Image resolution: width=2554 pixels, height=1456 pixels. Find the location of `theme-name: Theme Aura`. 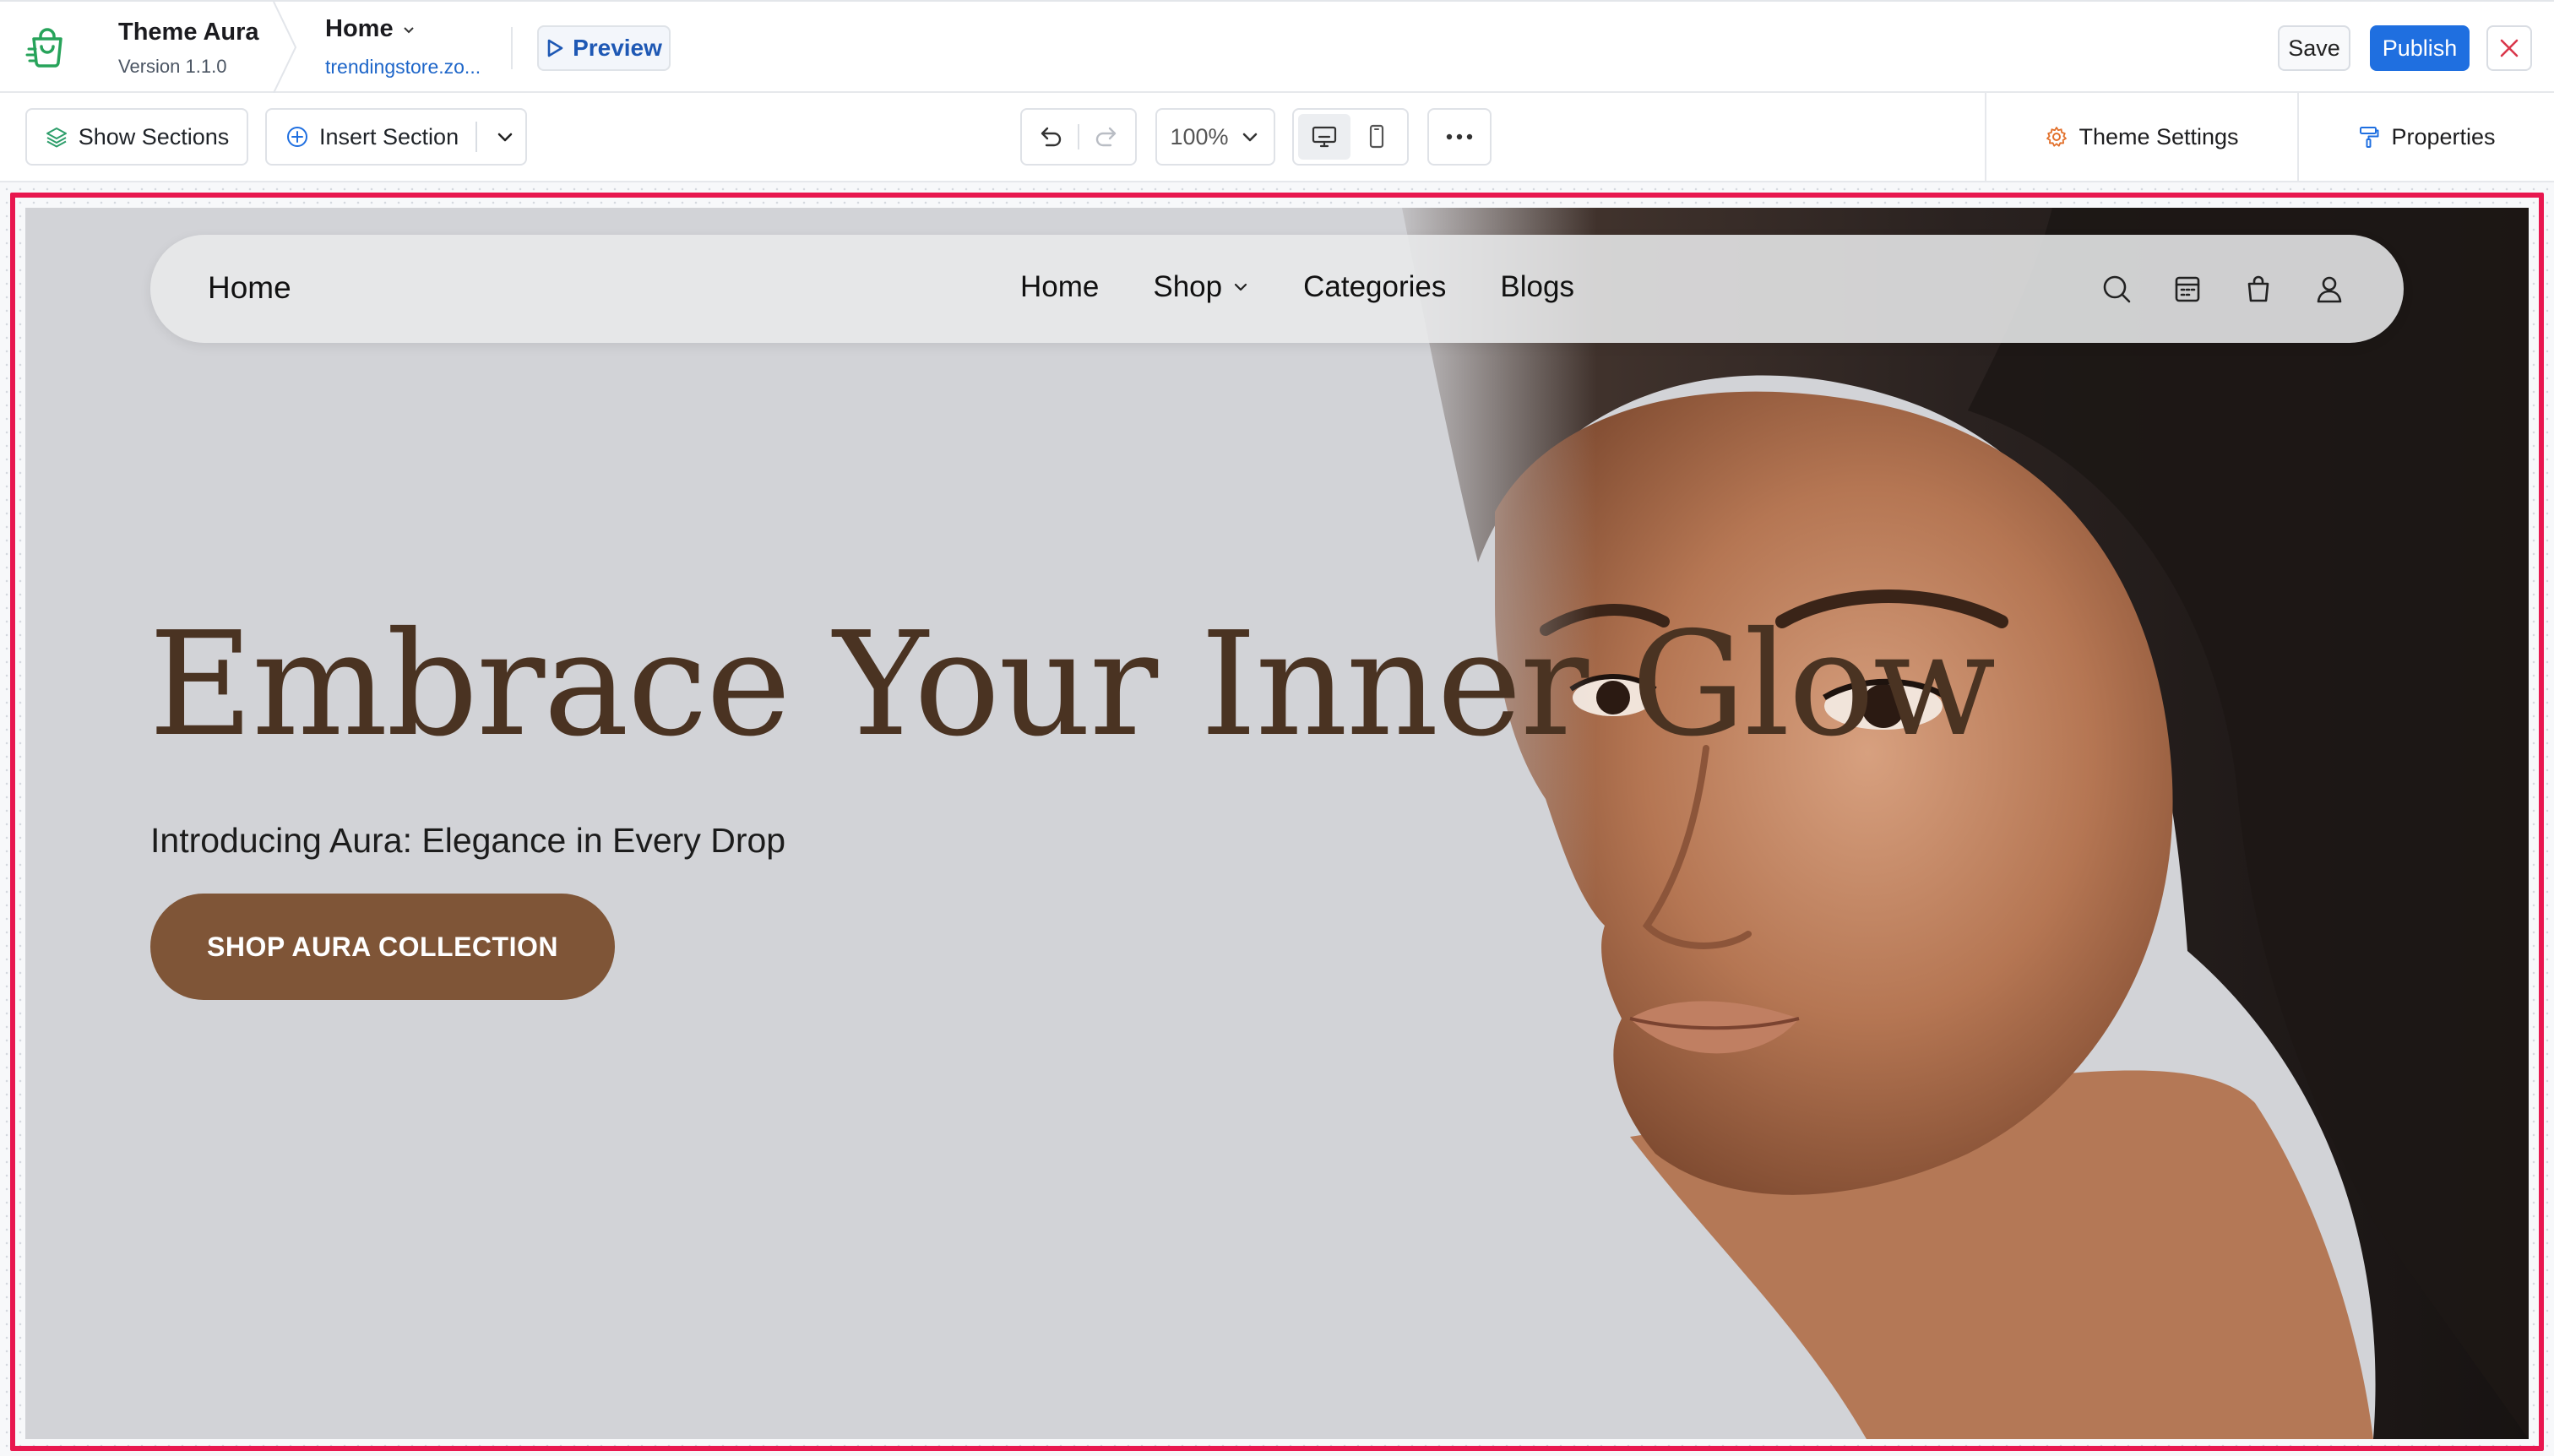

theme-name: Theme Aura is located at coordinates (188, 32).